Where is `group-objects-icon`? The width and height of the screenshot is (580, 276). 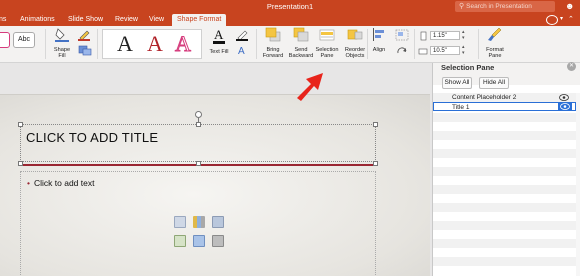
group-objects-icon is located at coordinates (402, 35).